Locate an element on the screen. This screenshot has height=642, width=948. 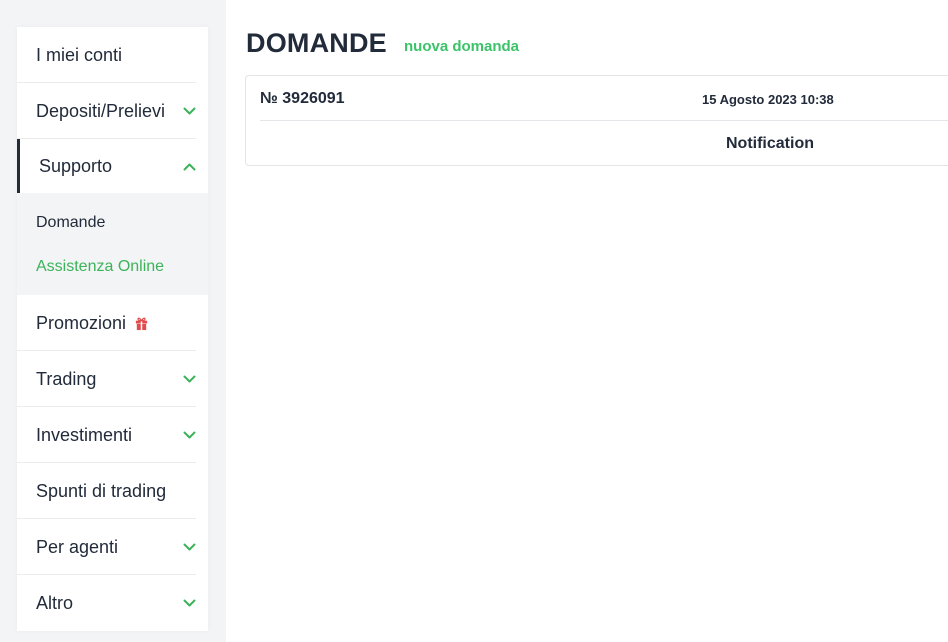
support-submenu: Domande Assistenza Online is located at coordinates (112, 244).